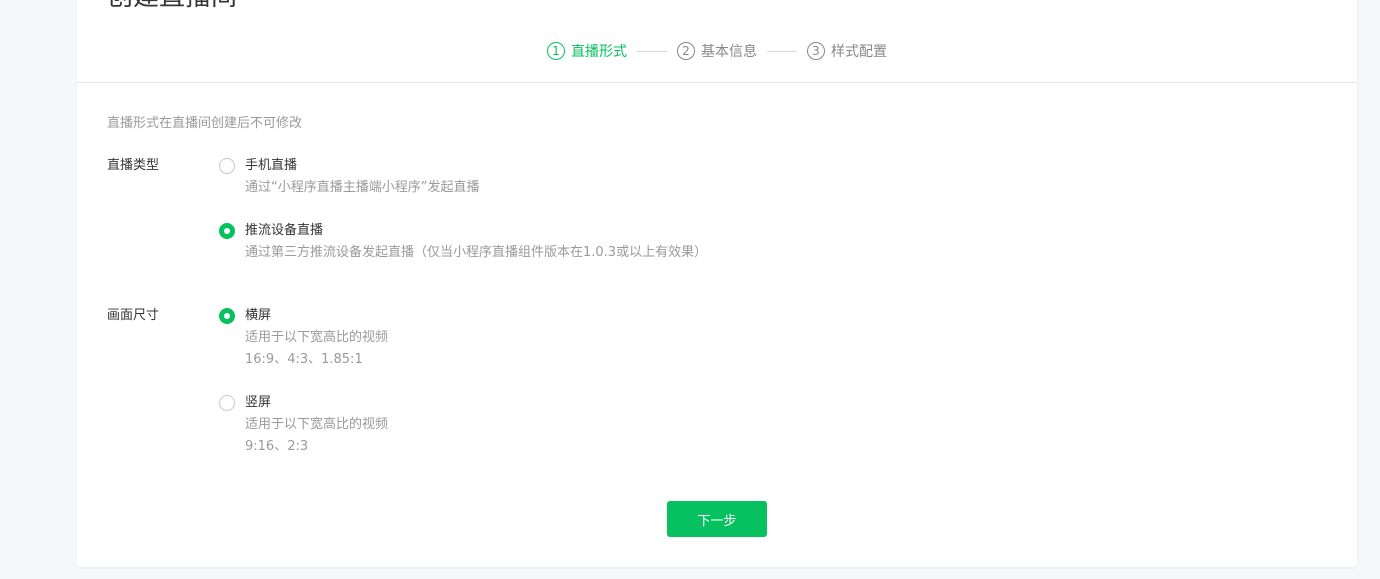 Image resolution: width=1380 pixels, height=579 pixels. I want to click on mobile-live-title: 手机直播, so click(271, 165).